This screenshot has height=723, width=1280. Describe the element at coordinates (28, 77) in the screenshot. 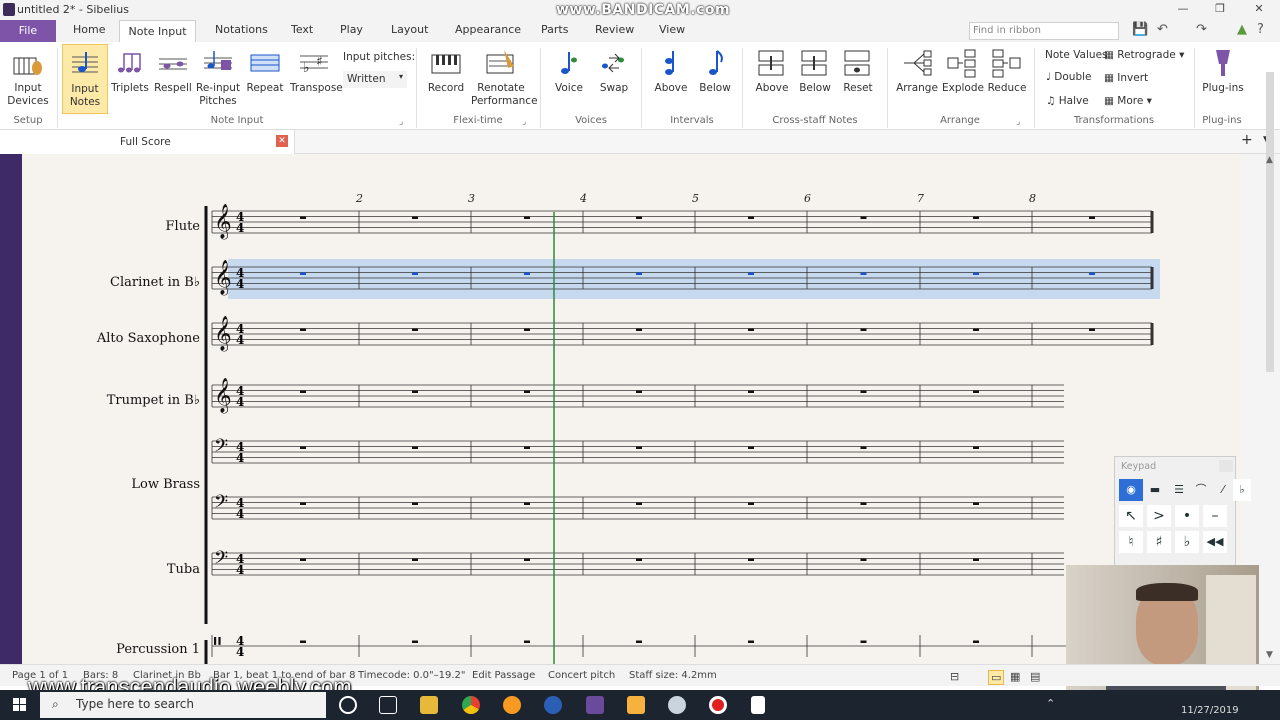

I see `input-devices-button: Input Devices` at that location.